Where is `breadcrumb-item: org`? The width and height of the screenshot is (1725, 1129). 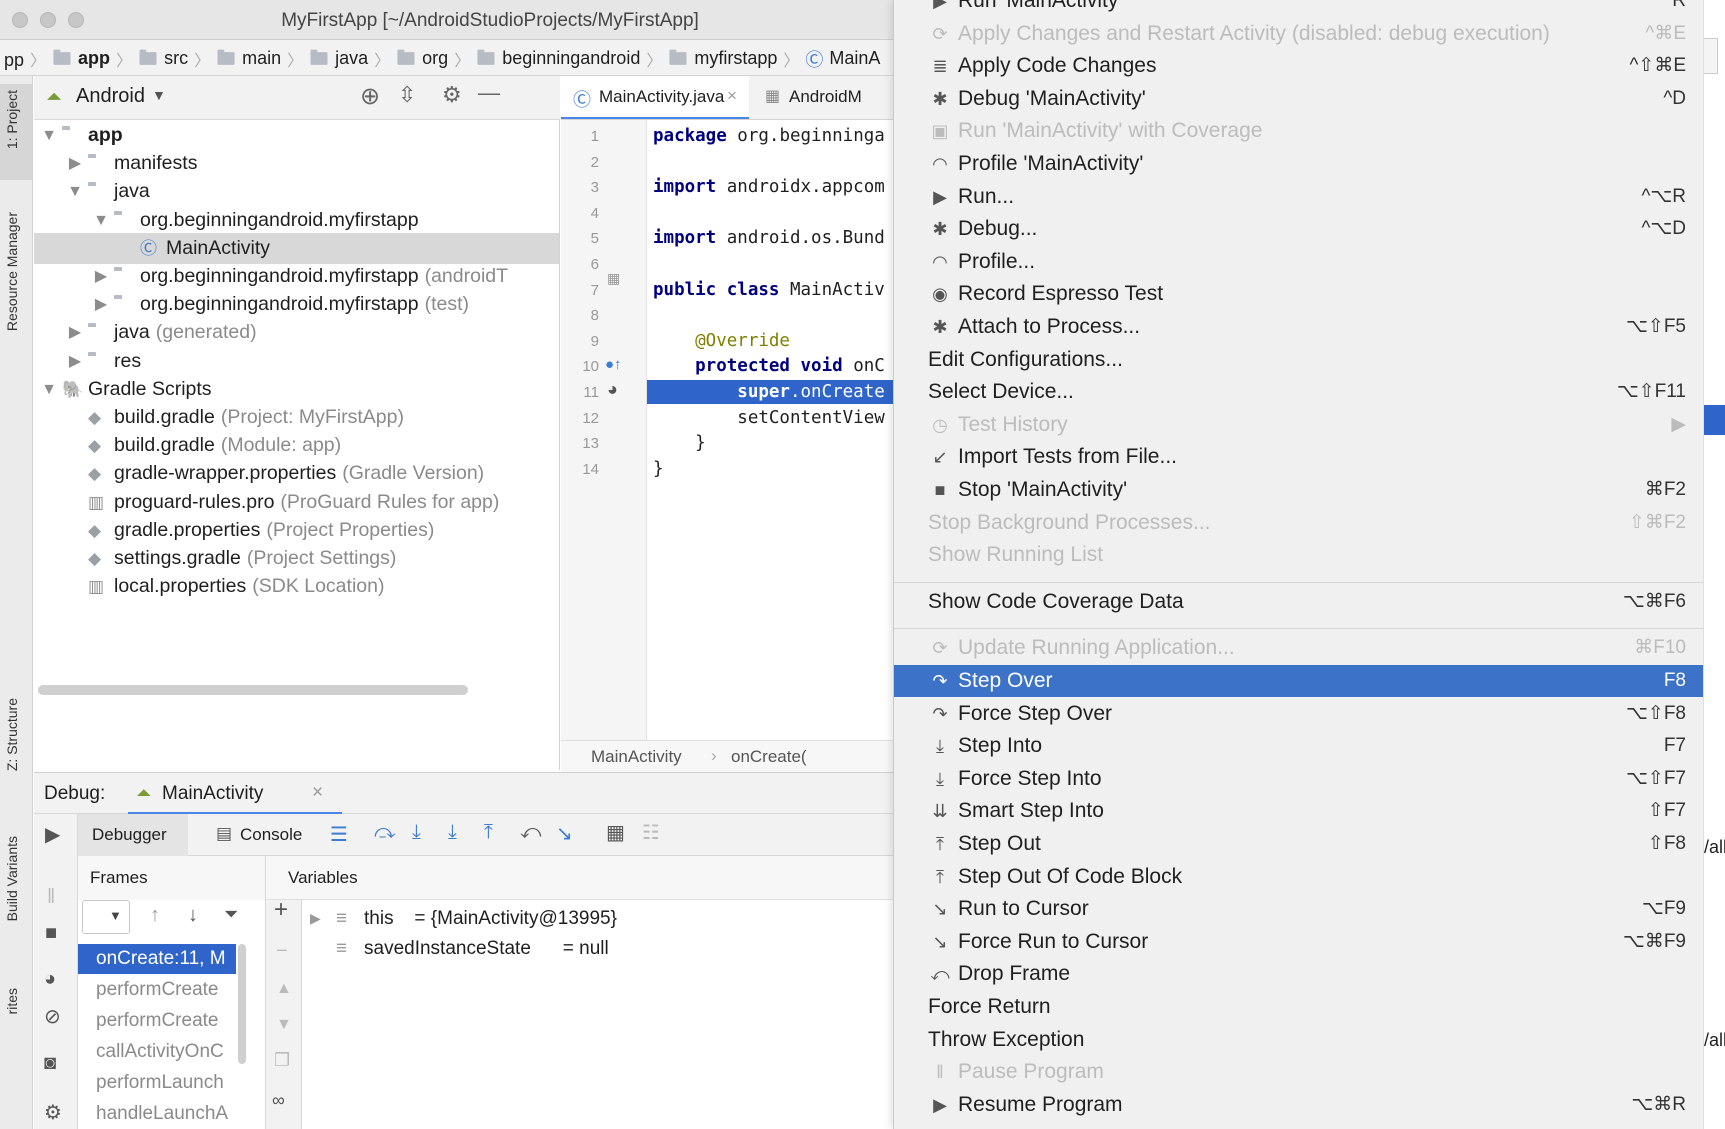 breadcrumb-item: org is located at coordinates (422, 57).